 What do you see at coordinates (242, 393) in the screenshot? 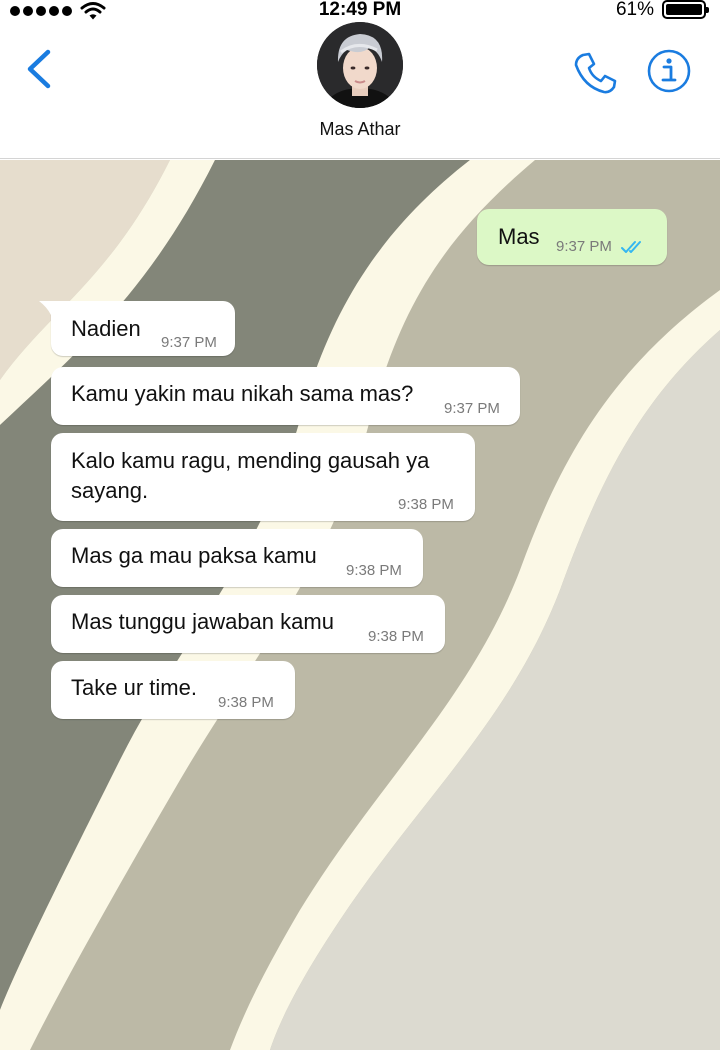
I see `message-text: Kamu yakin mau nikah sama mas?` at bounding box center [242, 393].